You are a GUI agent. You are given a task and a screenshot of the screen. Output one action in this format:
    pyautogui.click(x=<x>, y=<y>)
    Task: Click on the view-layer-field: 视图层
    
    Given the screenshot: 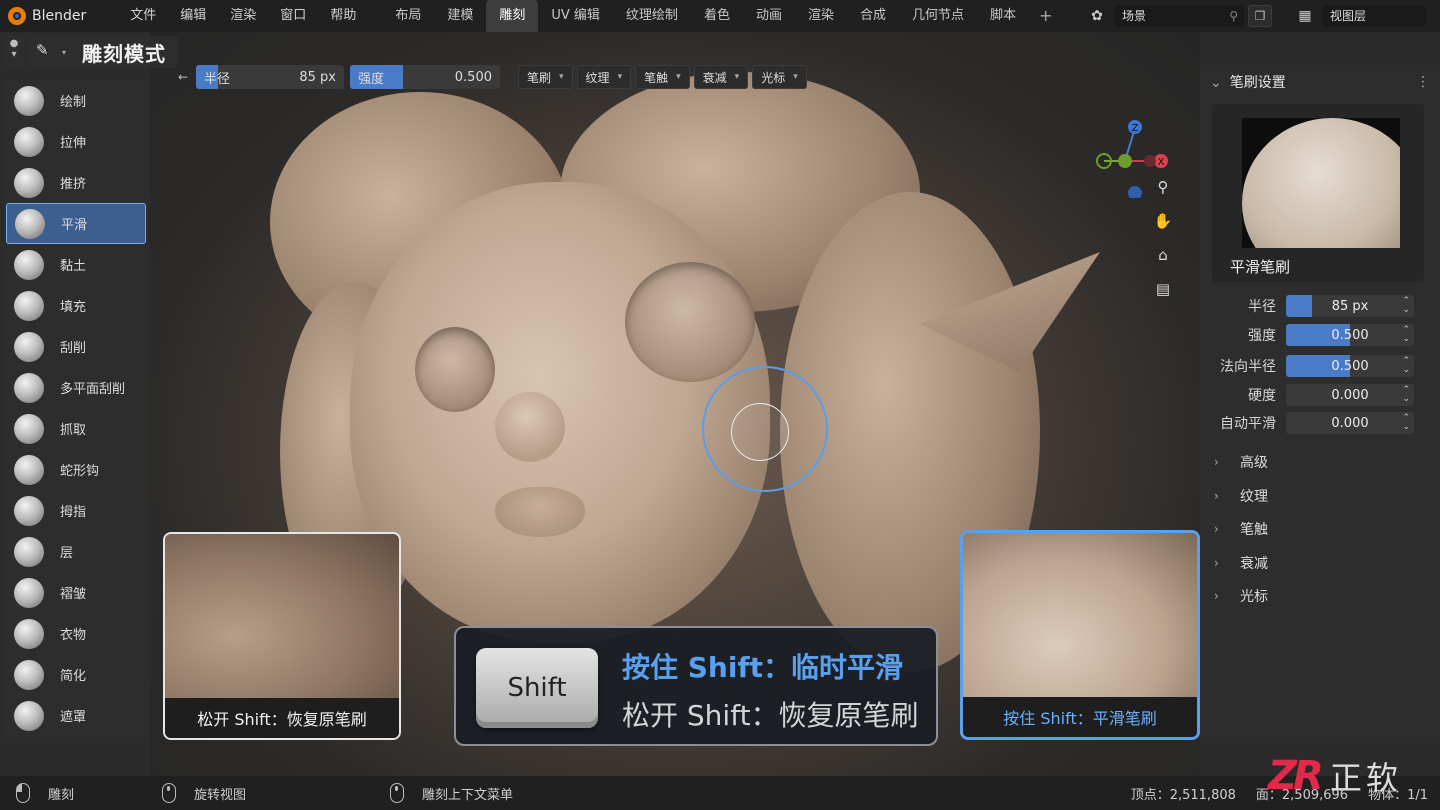 What is the action you would take?
    pyautogui.click(x=1374, y=16)
    